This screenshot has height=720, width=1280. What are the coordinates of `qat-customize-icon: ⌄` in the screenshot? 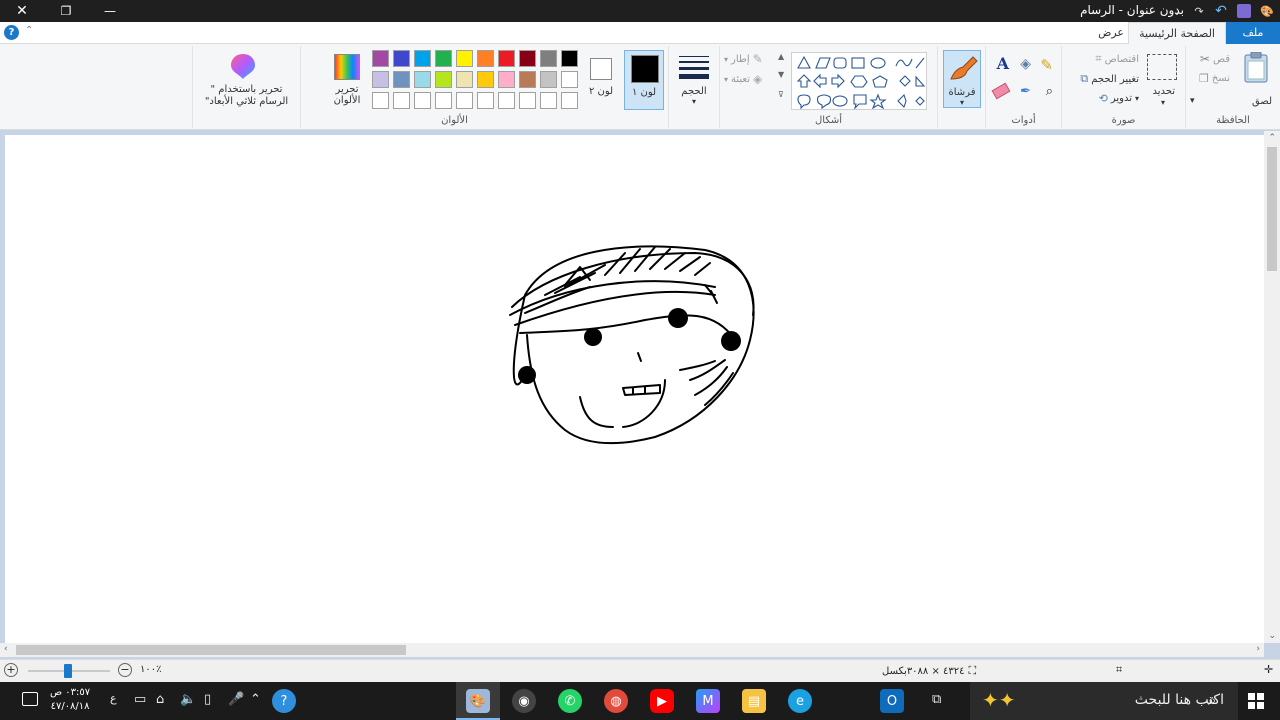 It's located at (1177, 11).